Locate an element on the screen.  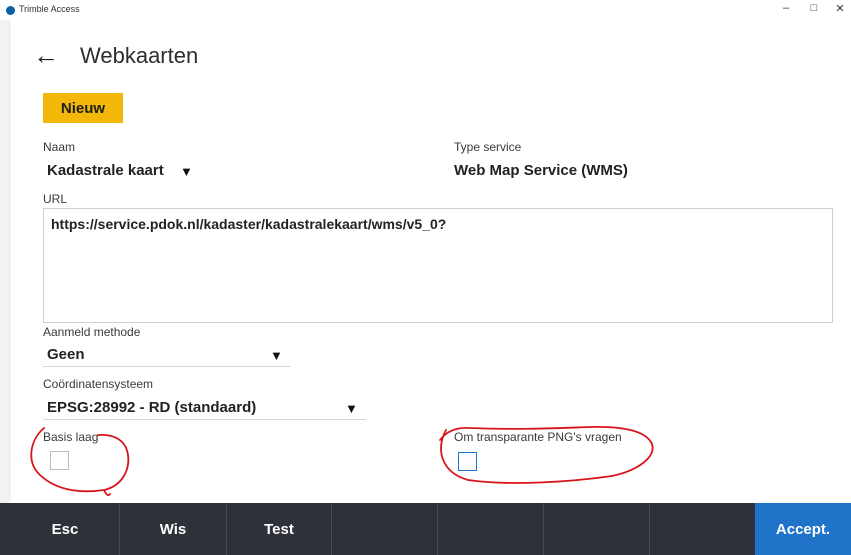
accept-button: Accept. is located at coordinates (803, 529).